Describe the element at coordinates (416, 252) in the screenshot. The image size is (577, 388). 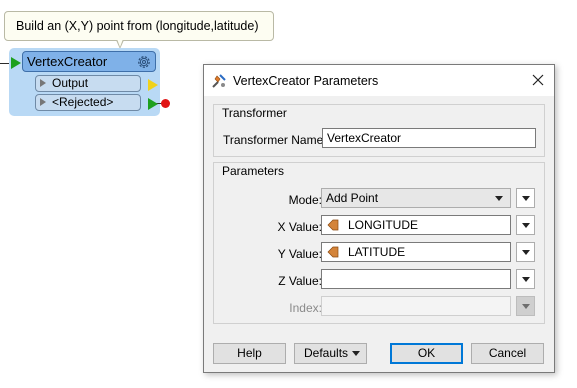
I see `y-value-field: LATITUDE` at that location.